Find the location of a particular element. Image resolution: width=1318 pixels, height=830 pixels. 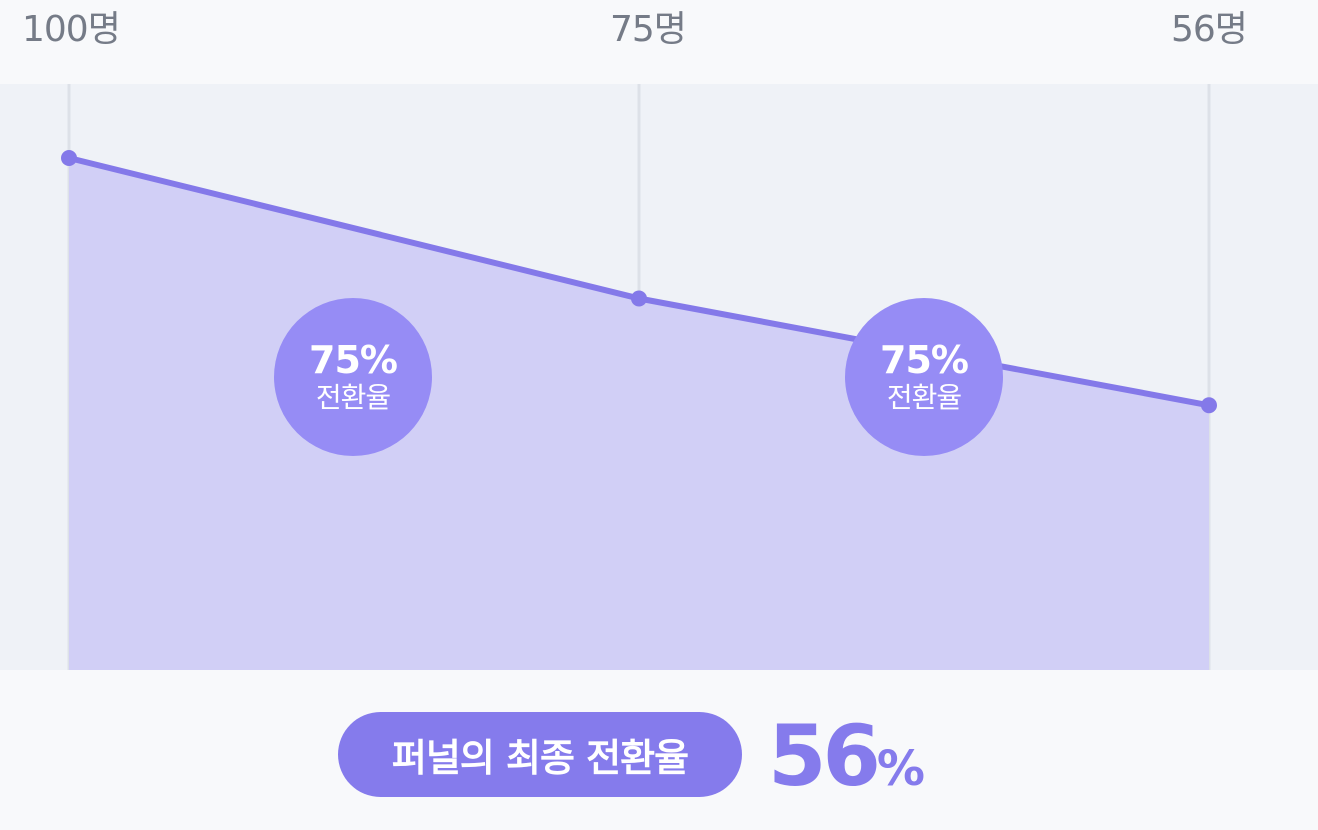

step-2-to-3-rate-bubble: 75% 전환율 is located at coordinates (924, 377).